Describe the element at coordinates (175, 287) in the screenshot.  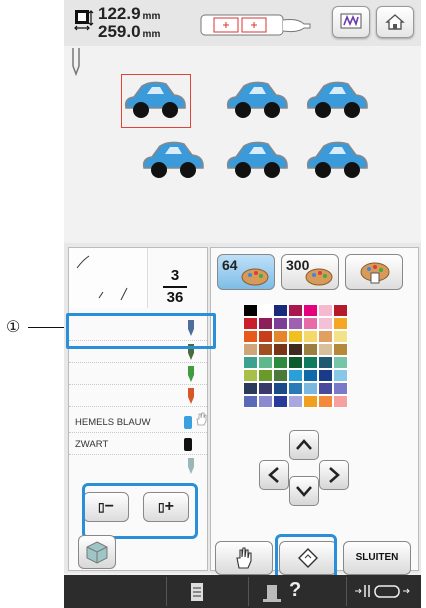
I see `thread-counter: 3 36` at that location.